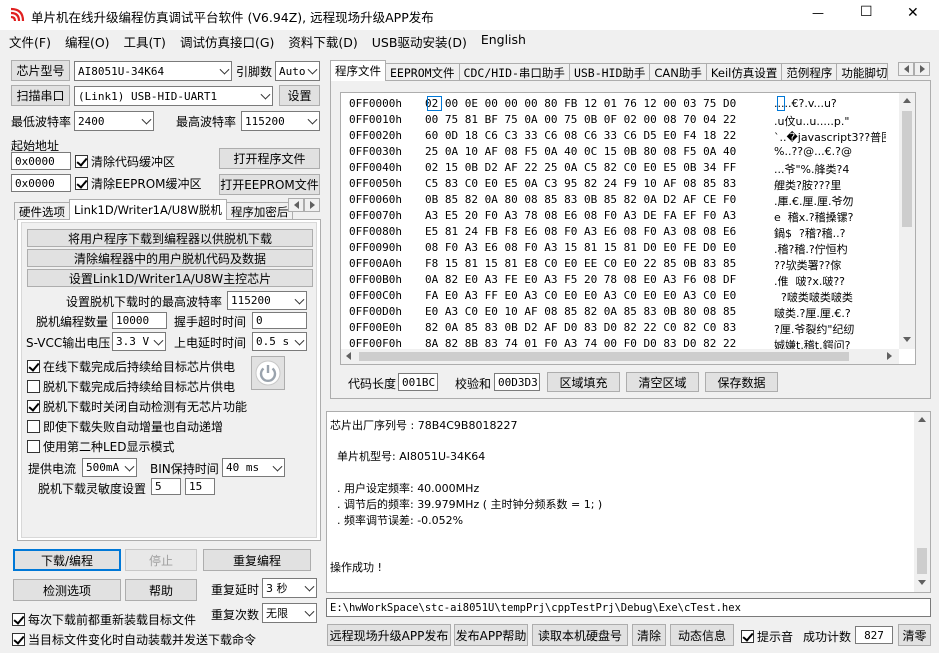  Describe the element at coordinates (138, 183) in the screenshot. I see `clear-eeprom-buffer-checkbox: 清除EEPROM缓冲区` at that location.